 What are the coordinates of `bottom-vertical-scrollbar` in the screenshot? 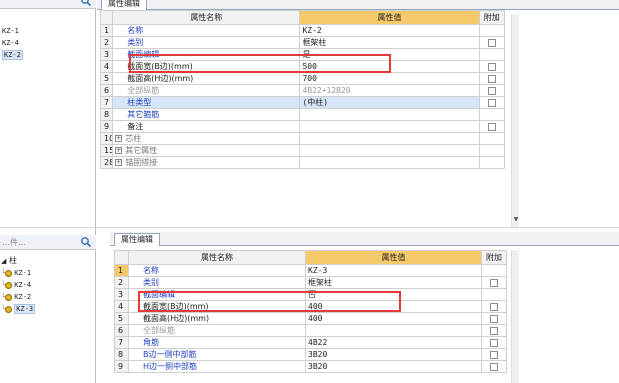 It's located at (515, 316).